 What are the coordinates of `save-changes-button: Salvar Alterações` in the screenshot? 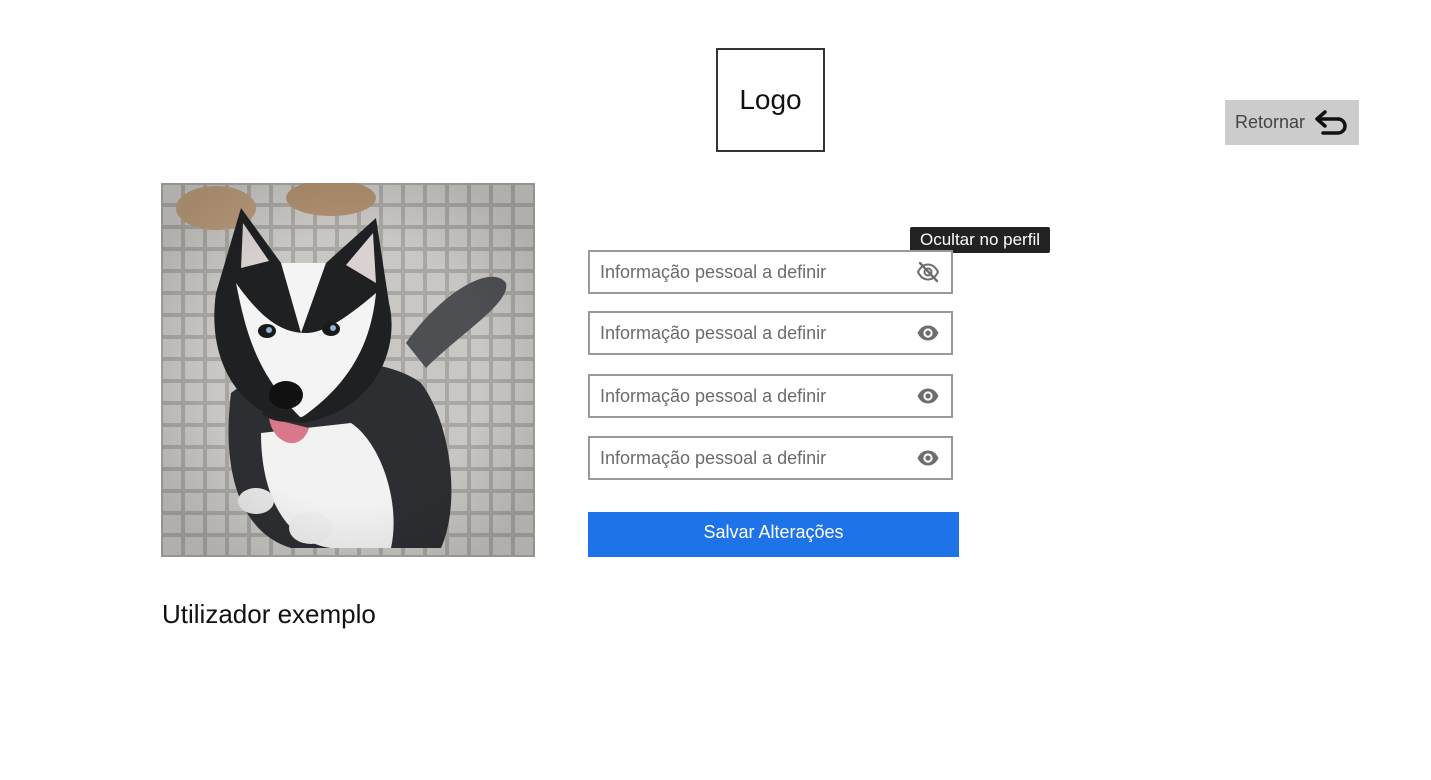 It's located at (773, 534).